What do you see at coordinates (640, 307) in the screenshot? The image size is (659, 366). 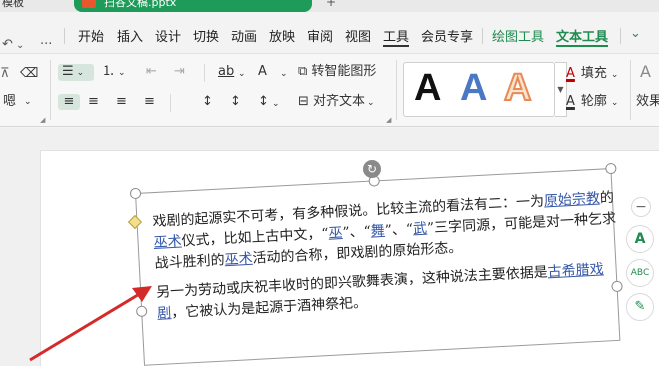 I see `shape-style-icon: ✎` at bounding box center [640, 307].